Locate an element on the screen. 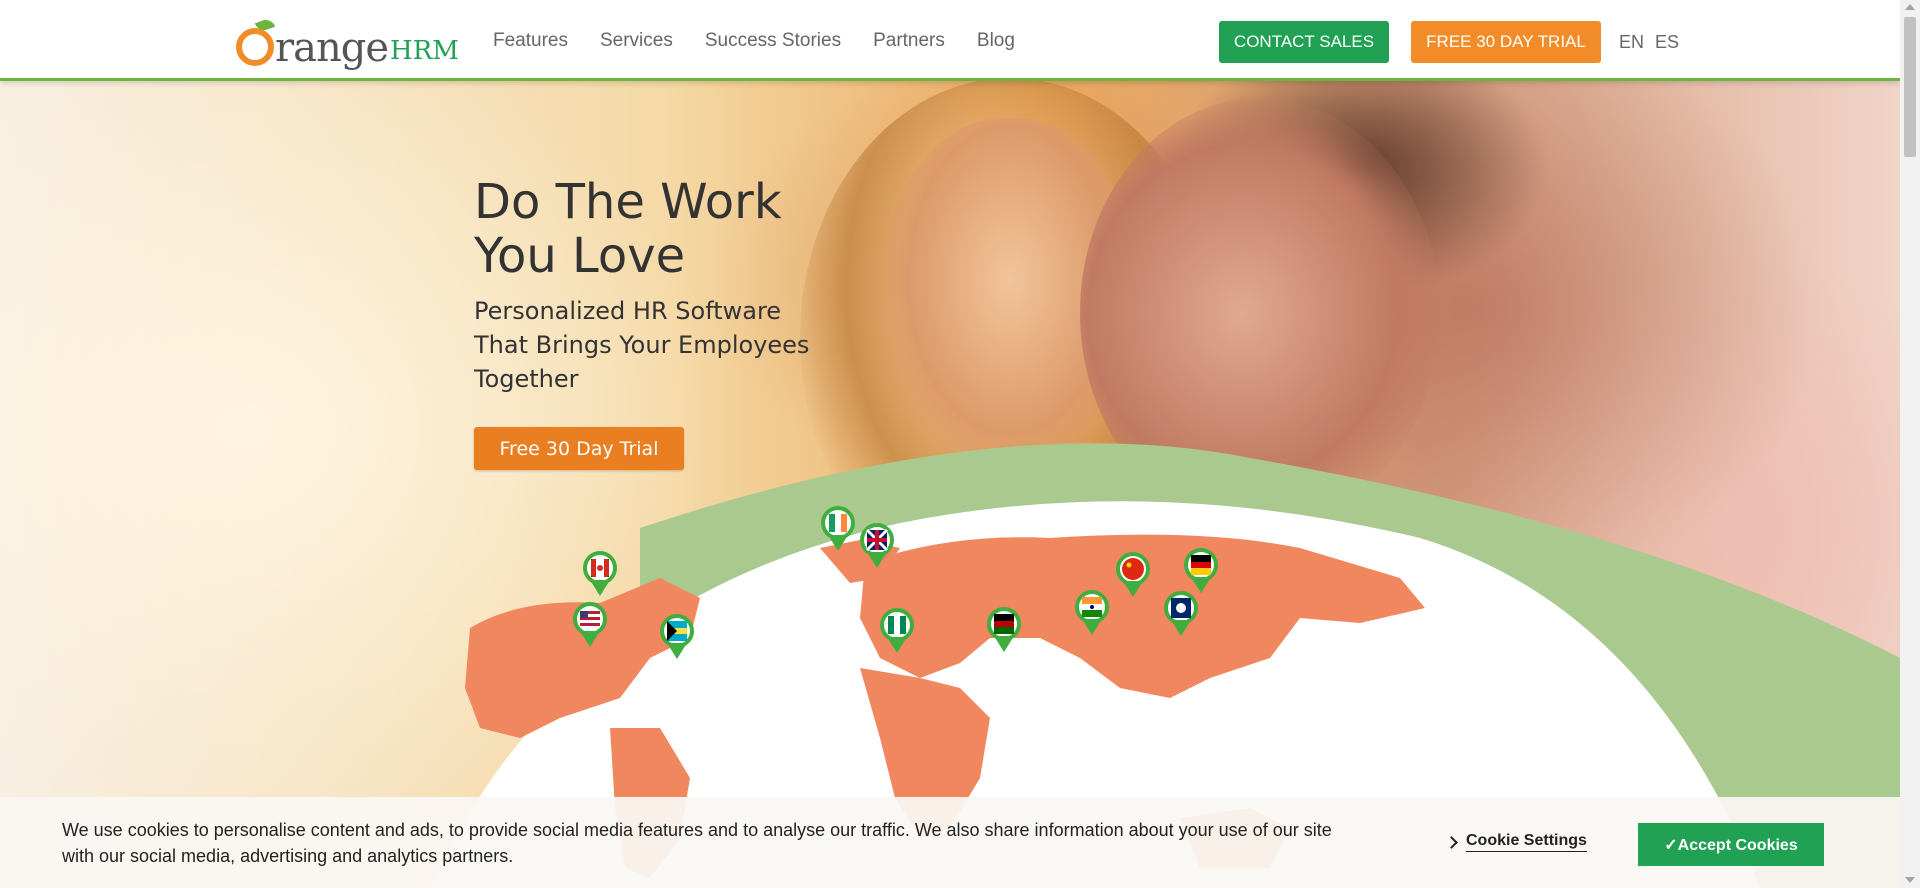 This screenshot has height=888, width=1920. logo-text: range is located at coordinates (332, 48).